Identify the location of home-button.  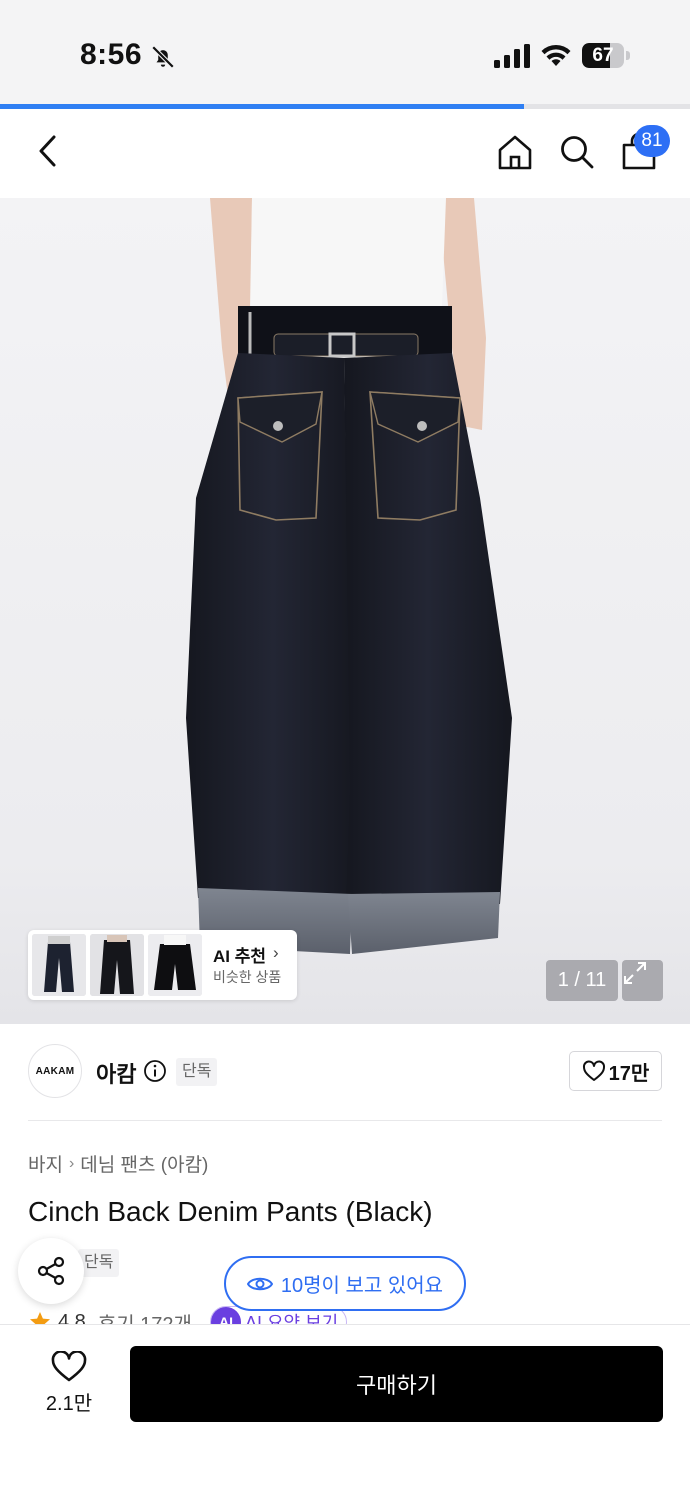
(515, 152).